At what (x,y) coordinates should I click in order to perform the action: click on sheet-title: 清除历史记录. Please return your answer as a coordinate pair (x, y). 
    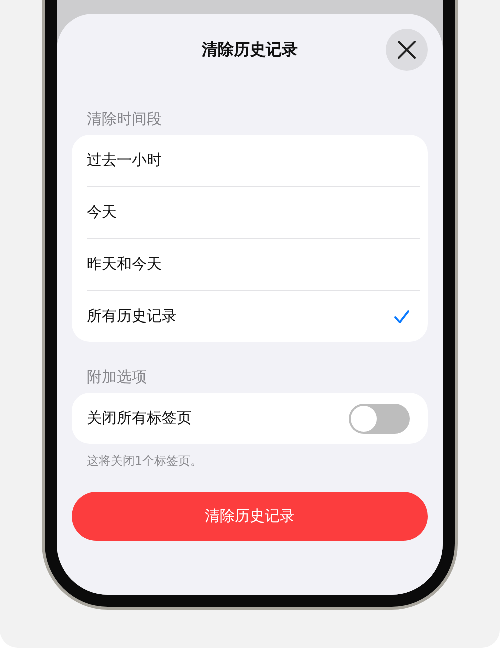
    Looking at the image, I should click on (250, 50).